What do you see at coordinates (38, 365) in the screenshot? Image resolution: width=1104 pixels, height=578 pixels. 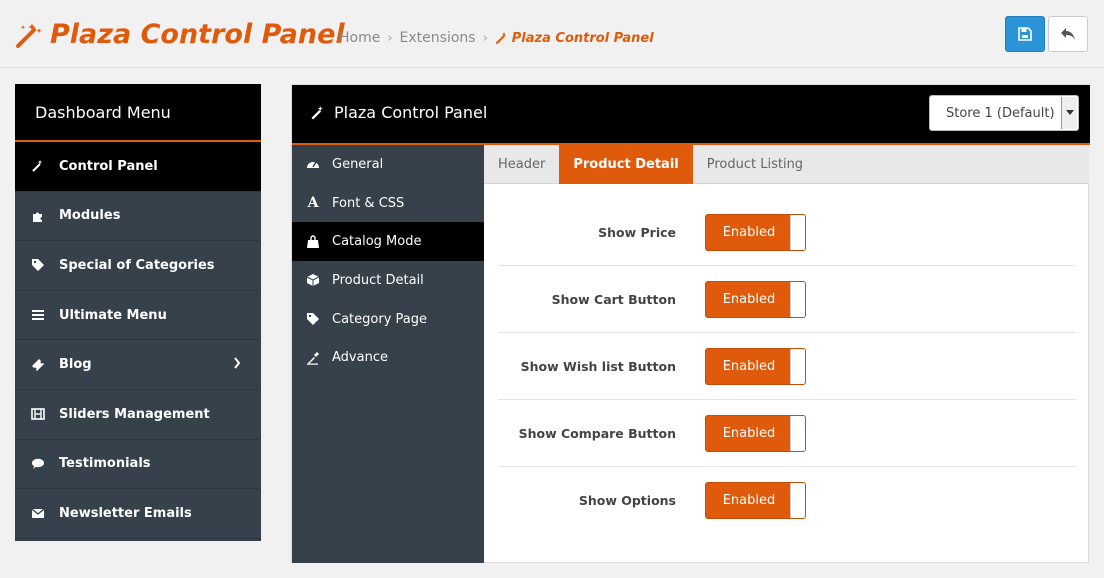 I see `ticket-icon` at bounding box center [38, 365].